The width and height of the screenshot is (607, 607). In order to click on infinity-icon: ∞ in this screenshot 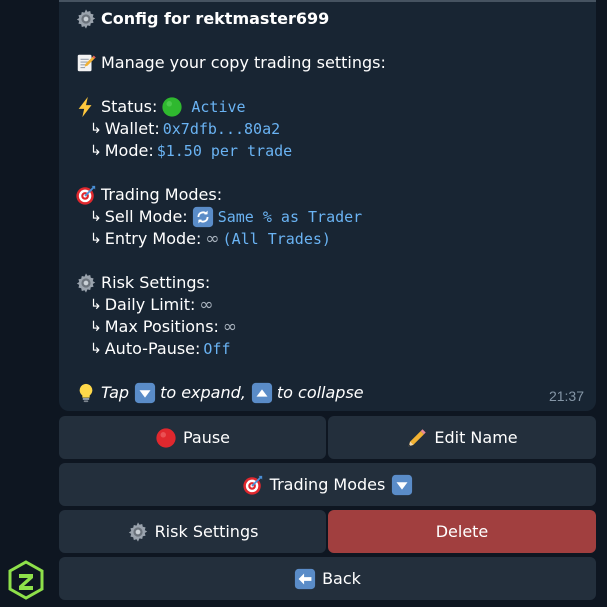, I will do `click(212, 239)`.